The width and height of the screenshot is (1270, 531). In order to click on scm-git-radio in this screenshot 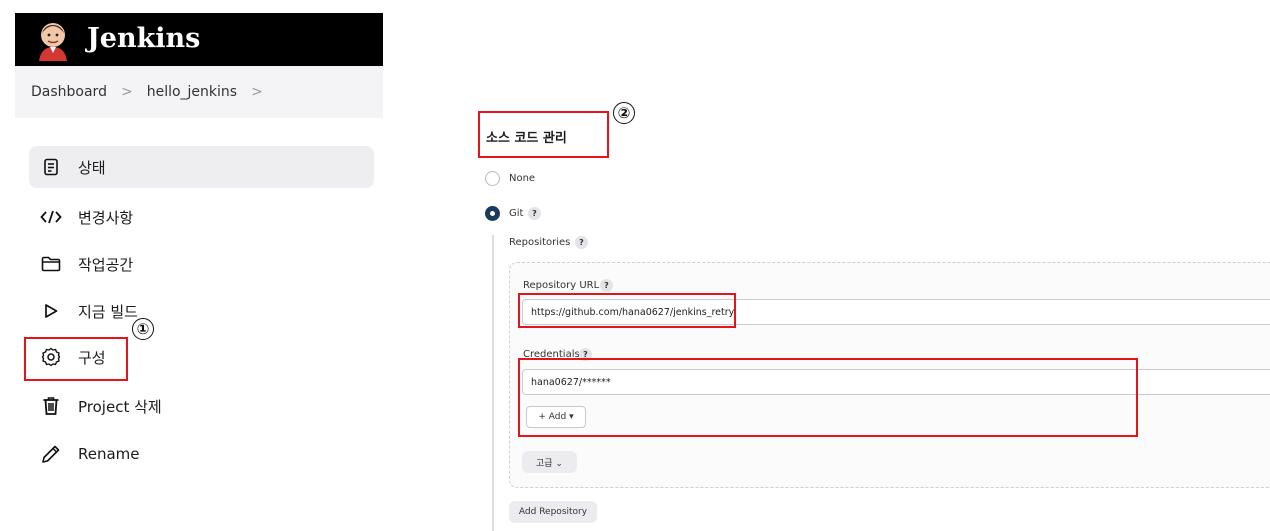, I will do `click(492, 213)`.